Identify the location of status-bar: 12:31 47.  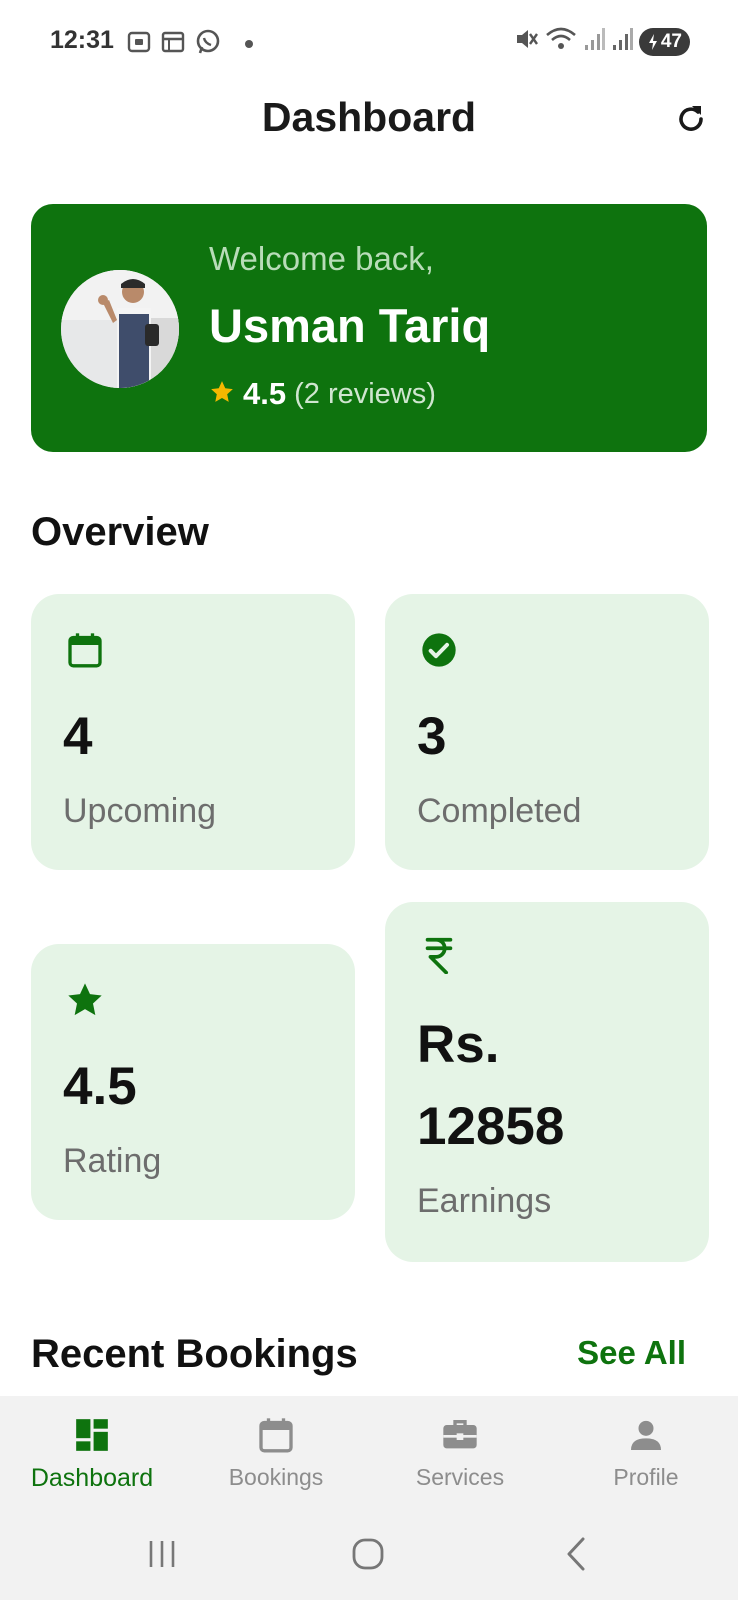
(369, 42).